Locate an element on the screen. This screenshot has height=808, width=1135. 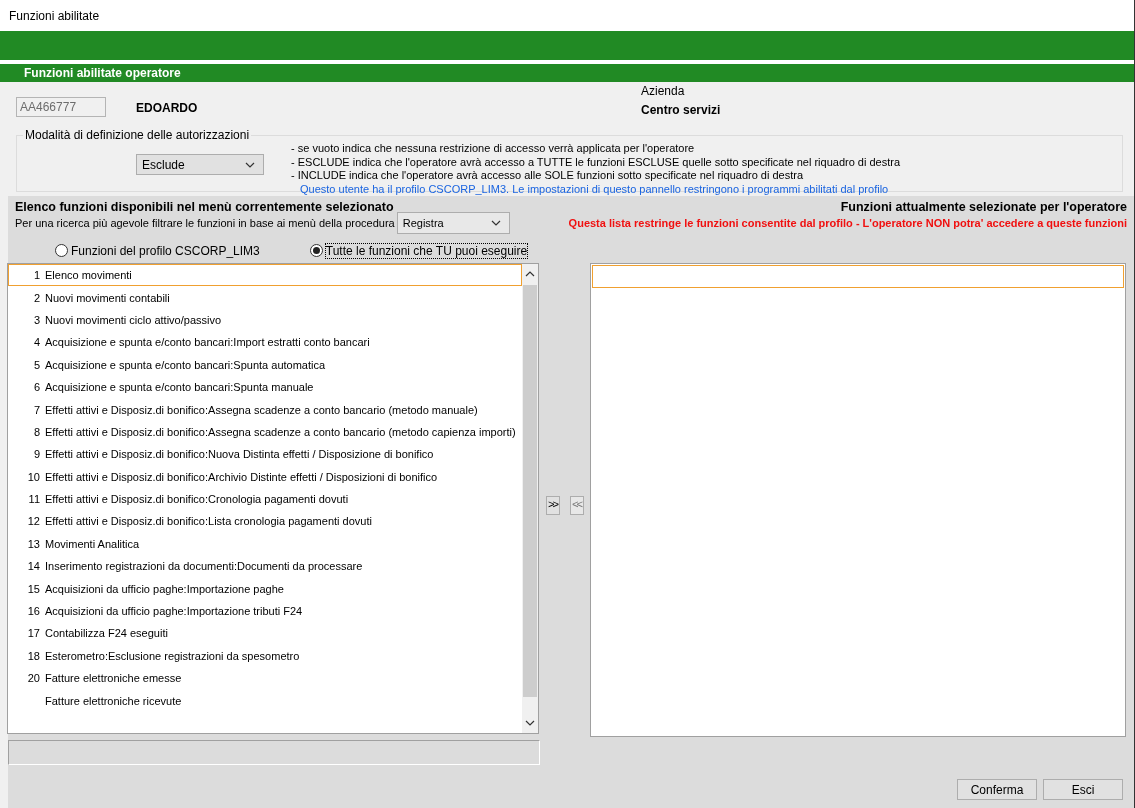
list-item: 18 Esterometro:Esclusione registrazioni da spesometro is located at coordinates (265, 656).